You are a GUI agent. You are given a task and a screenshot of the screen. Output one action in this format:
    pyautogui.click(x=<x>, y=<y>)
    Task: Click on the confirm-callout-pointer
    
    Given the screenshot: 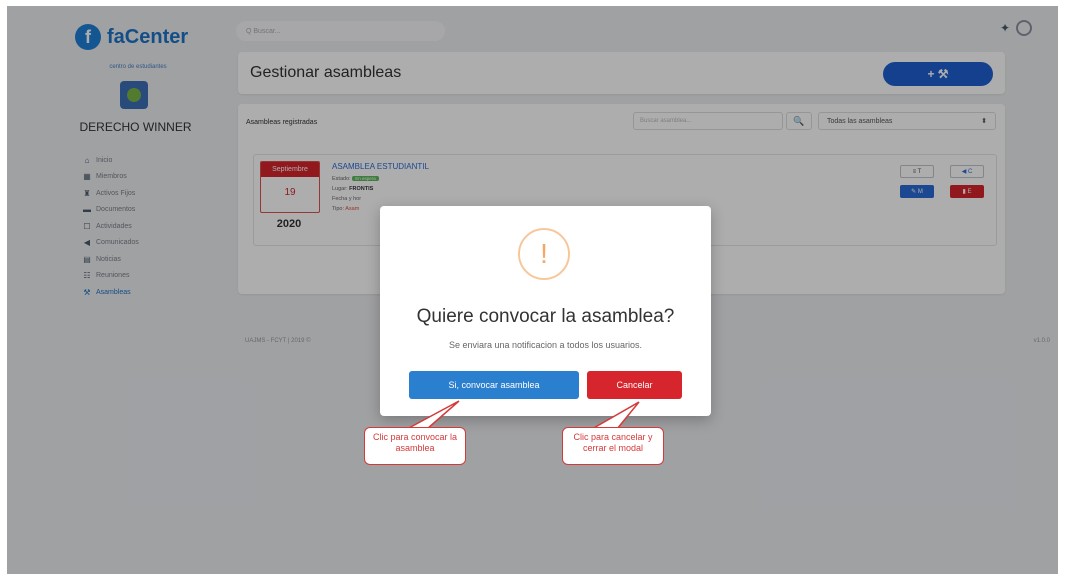 What is the action you would take?
    pyautogui.click(x=433, y=415)
    